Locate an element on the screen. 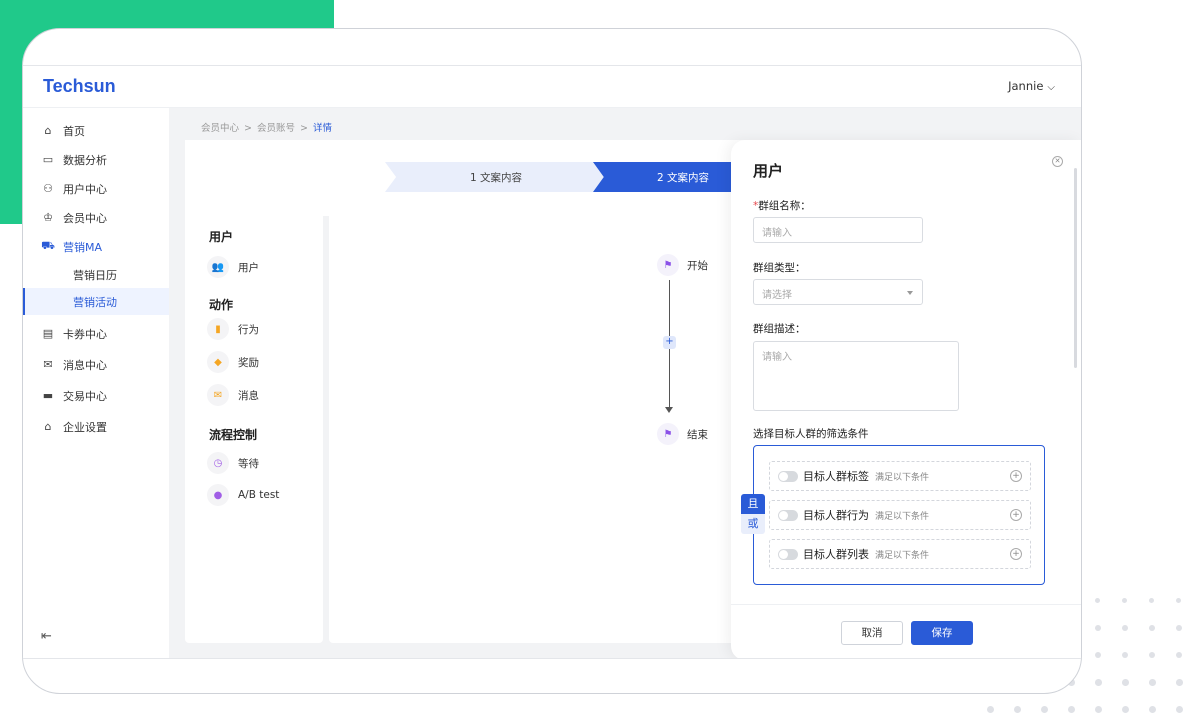  sidebar-item-analytics: ▭ 数据分析 is located at coordinates (96, 159).